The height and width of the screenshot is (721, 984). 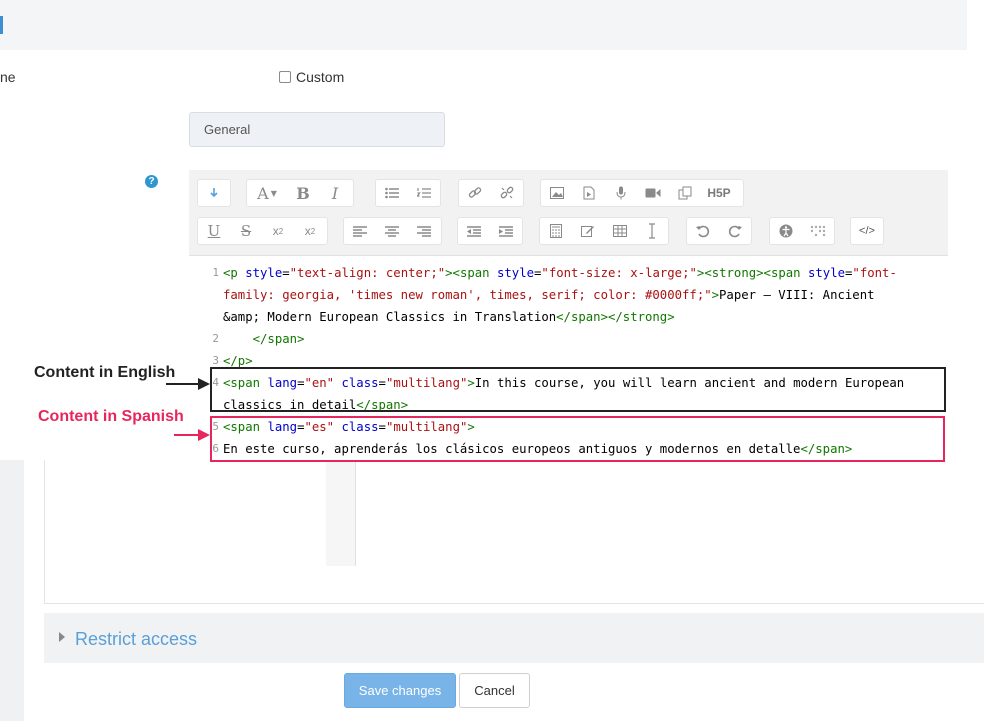 I want to click on toolbar-group-links, so click(x=491, y=193).